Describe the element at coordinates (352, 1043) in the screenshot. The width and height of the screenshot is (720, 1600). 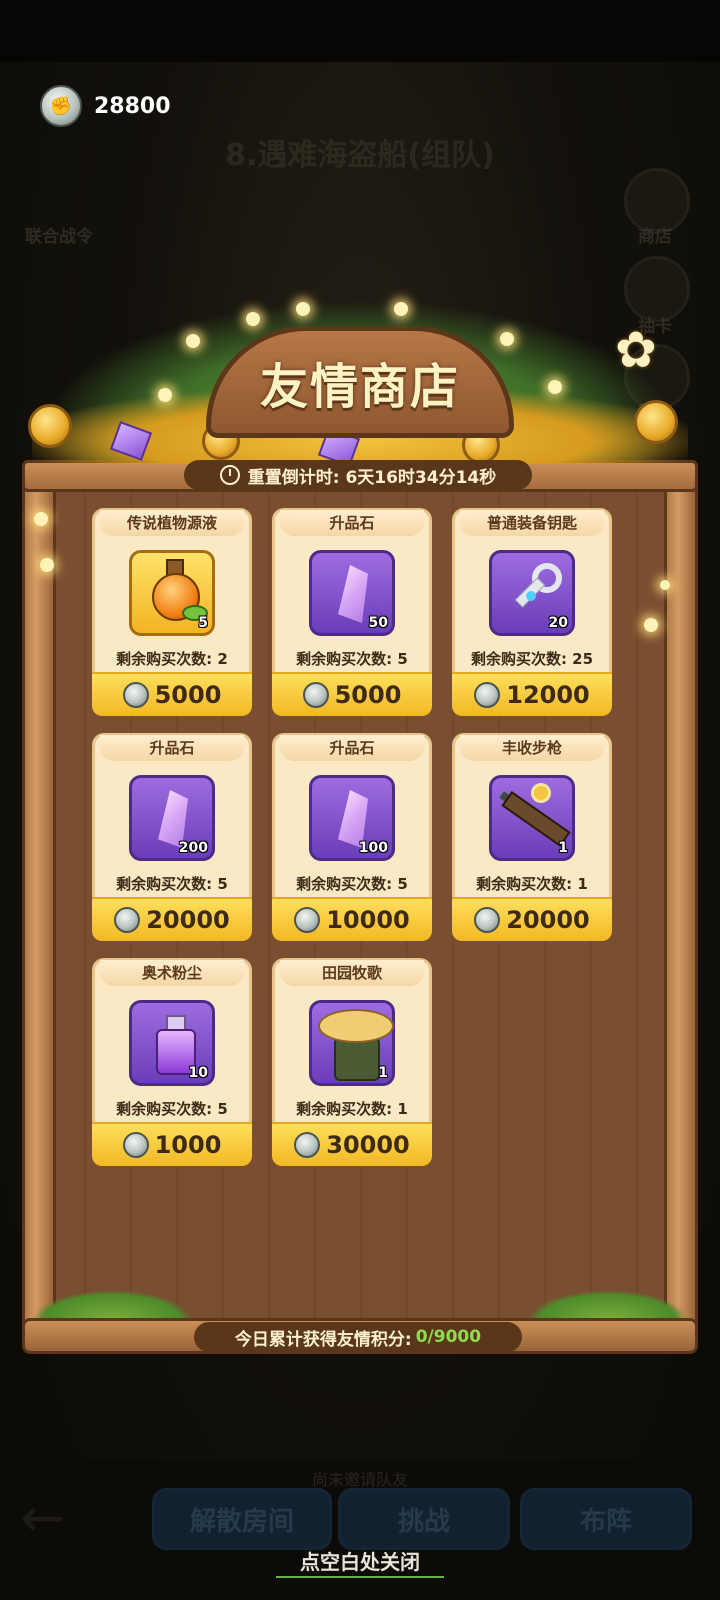
I see `pastoral-outfit-icon: 1` at that location.